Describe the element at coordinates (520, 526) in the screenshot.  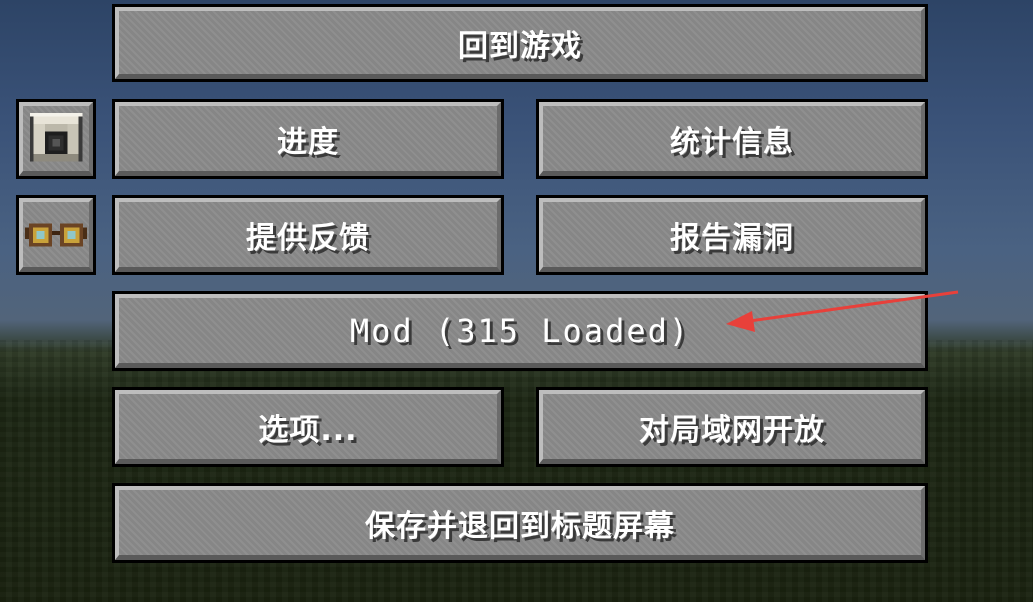
I see `save-and-quit-label: 保存并退回到标题屏幕` at that location.